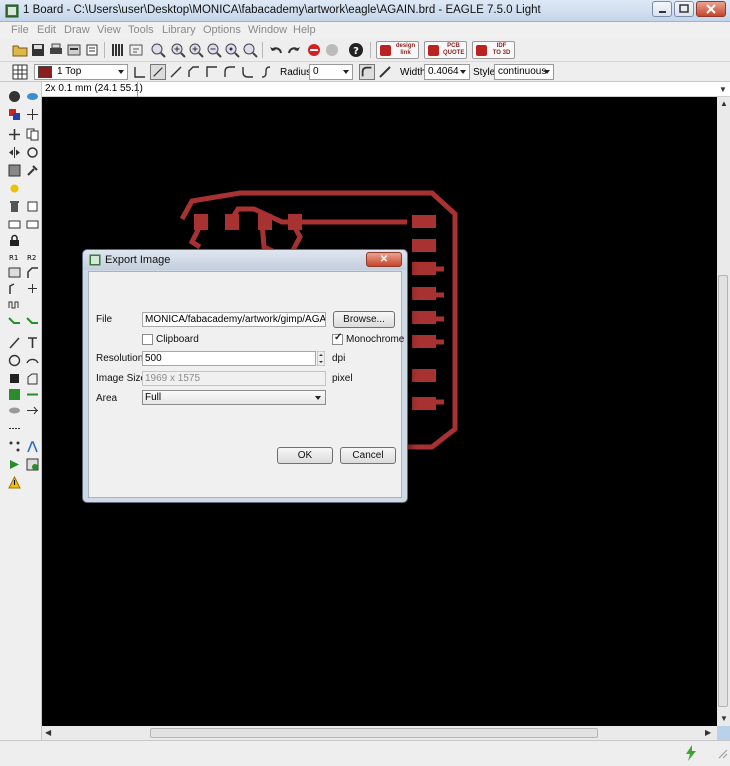 Image resolution: width=730 pixels, height=766 pixels. Describe the element at coordinates (32, 464) in the screenshot. I see `drc-icon` at that location.